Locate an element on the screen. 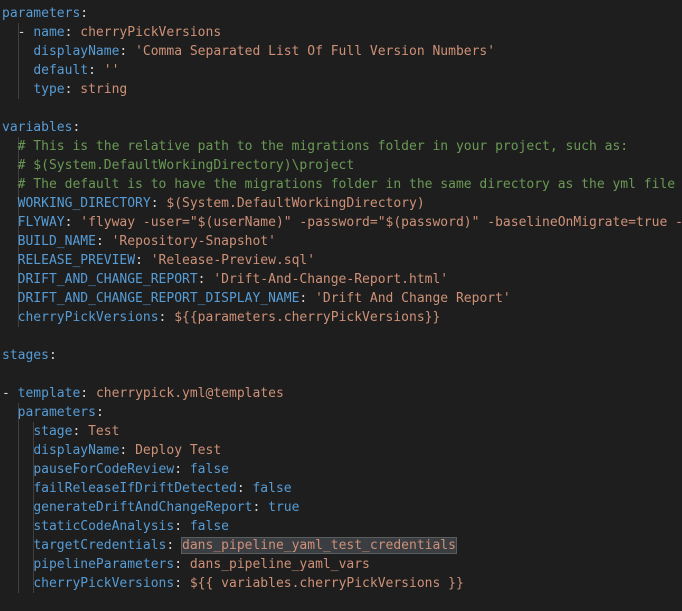 The height and width of the screenshot is (611, 682). code-line: default: '' is located at coordinates (59, 70).